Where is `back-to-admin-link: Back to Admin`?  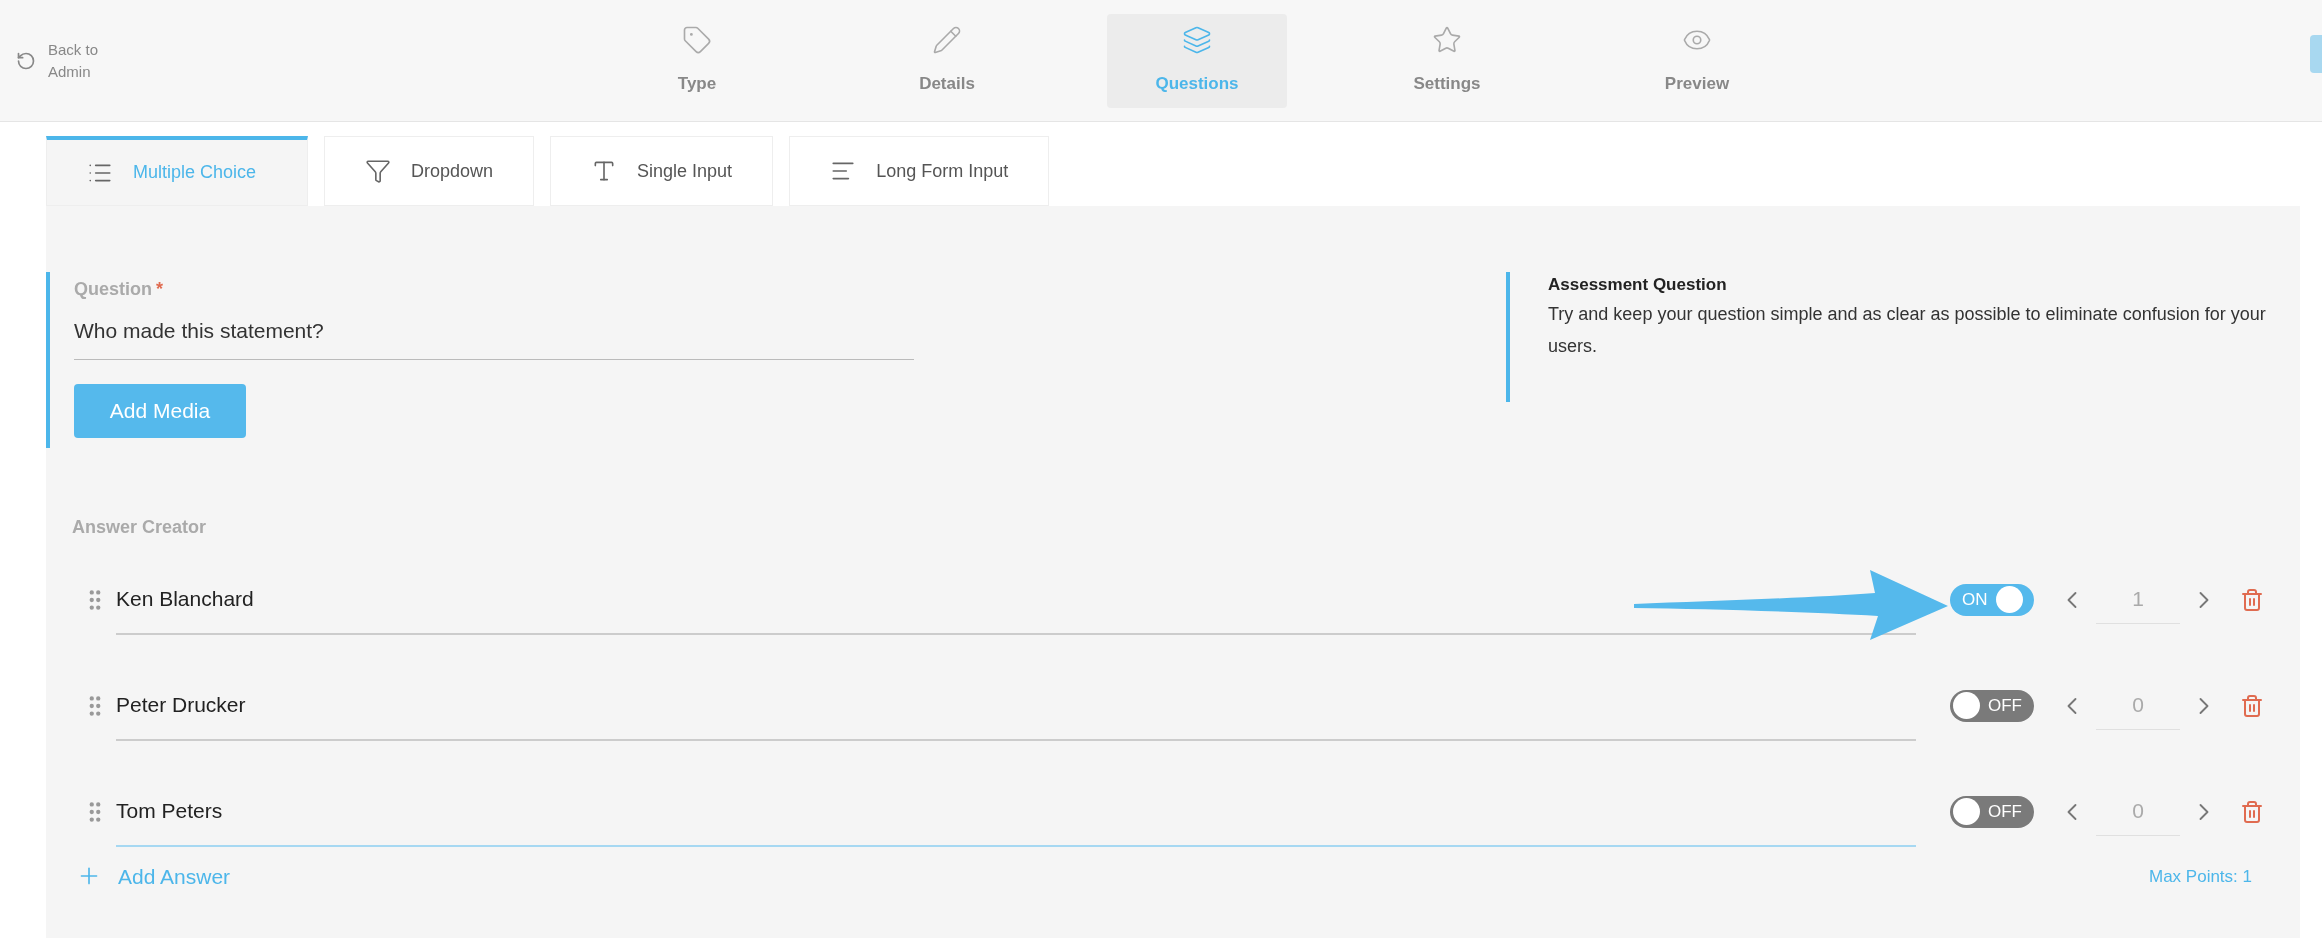 back-to-admin-link: Back to Admin is located at coordinates (303, 60).